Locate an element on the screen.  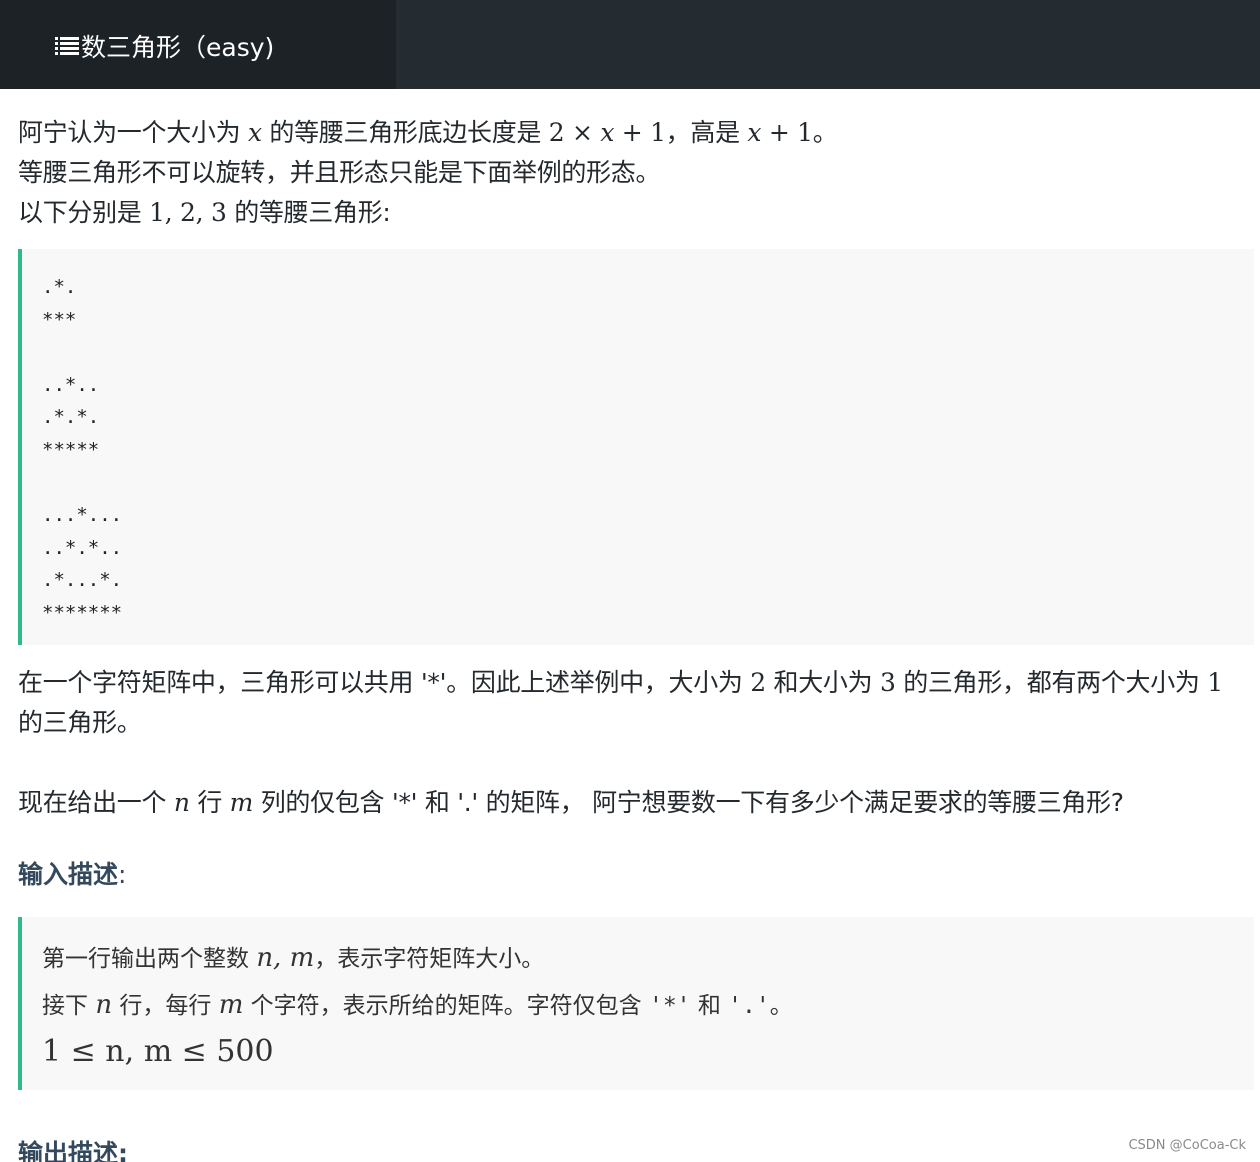
output-heading: 输出描述: is located at coordinates (73, 1150).